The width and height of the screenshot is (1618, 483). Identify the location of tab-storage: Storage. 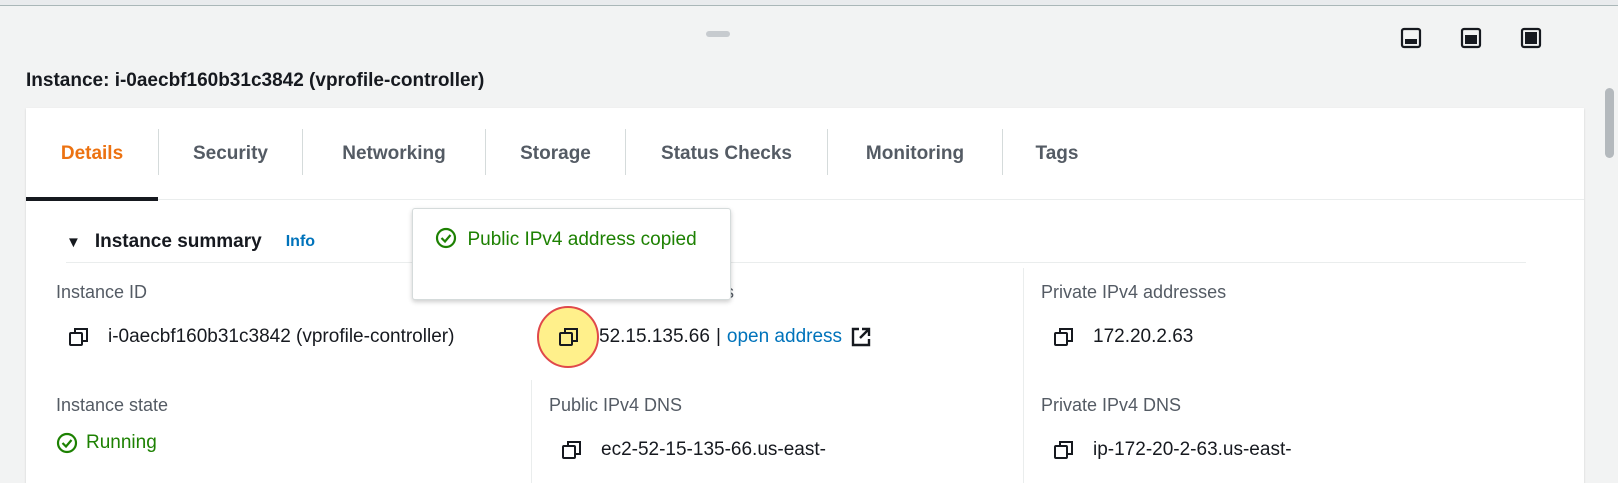
(555, 154).